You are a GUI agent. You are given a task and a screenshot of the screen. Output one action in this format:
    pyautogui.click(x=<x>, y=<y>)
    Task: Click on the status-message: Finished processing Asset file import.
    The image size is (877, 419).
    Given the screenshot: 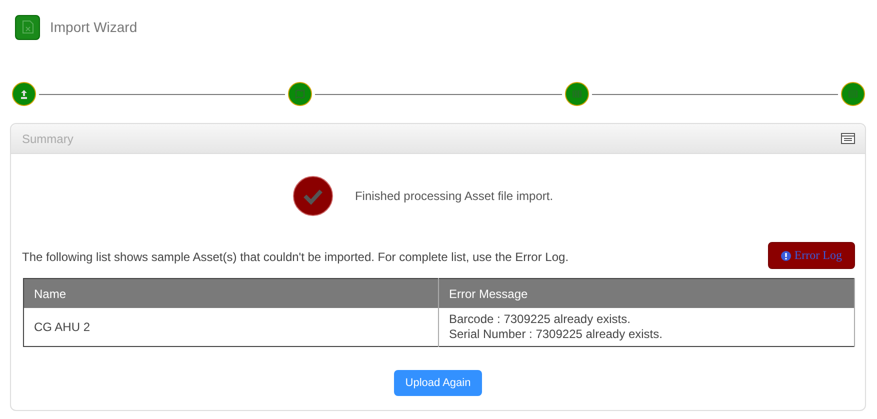 What is the action you would take?
    pyautogui.click(x=454, y=196)
    